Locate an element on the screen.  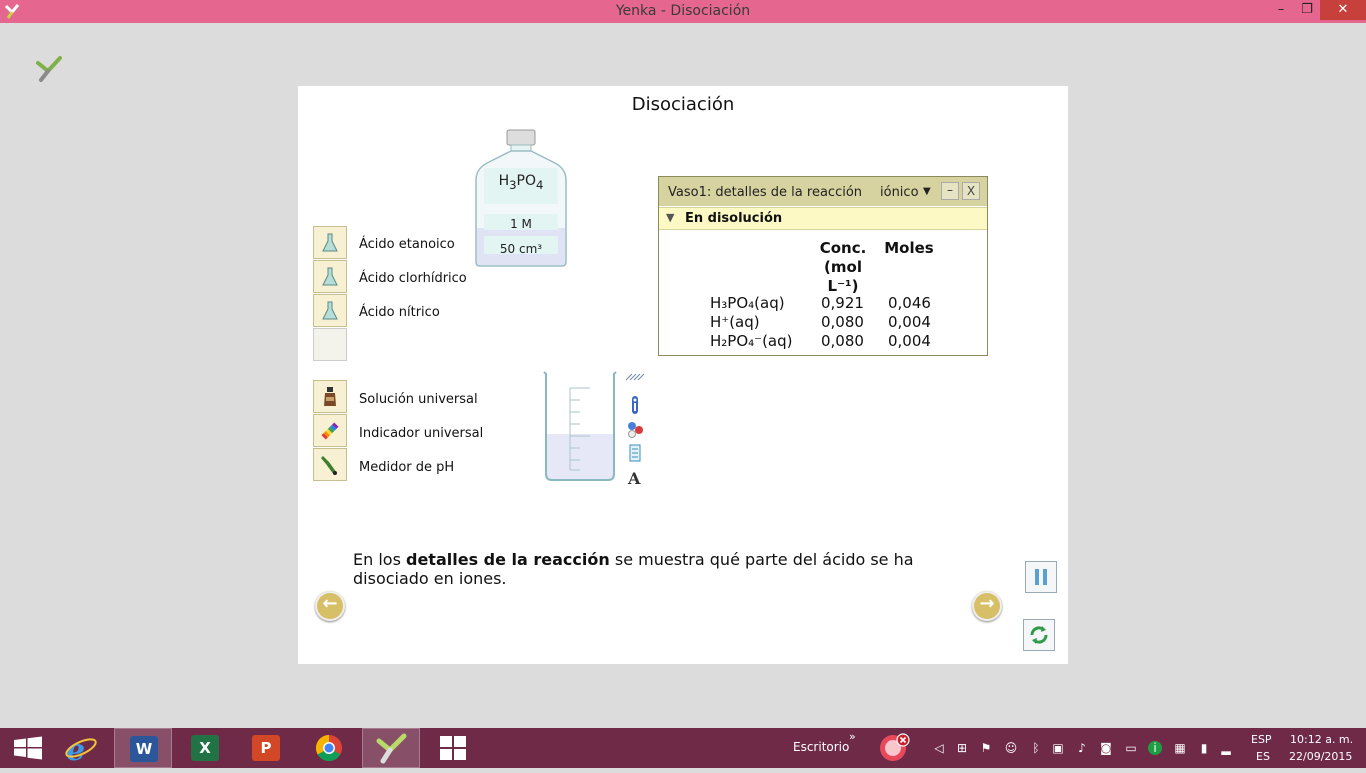
taskbar-powerpoint: P is located at coordinates (266, 748).